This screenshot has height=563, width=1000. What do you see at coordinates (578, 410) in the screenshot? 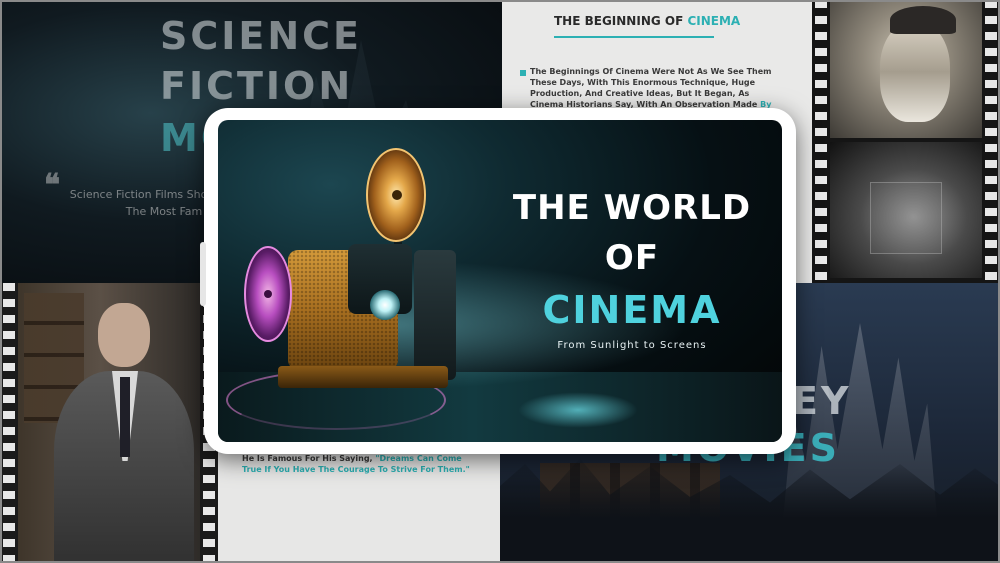
I see `light-spot` at bounding box center [578, 410].